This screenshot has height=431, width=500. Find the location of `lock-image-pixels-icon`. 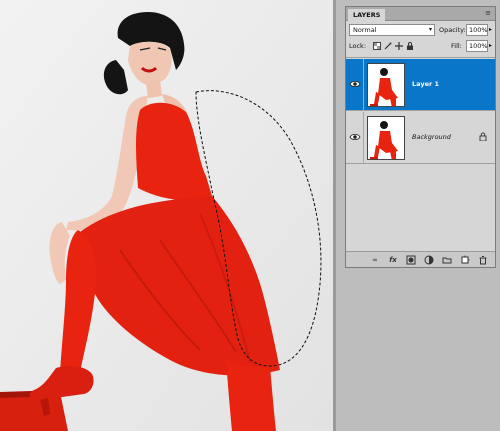

lock-image-pixels-icon is located at coordinates (388, 46).